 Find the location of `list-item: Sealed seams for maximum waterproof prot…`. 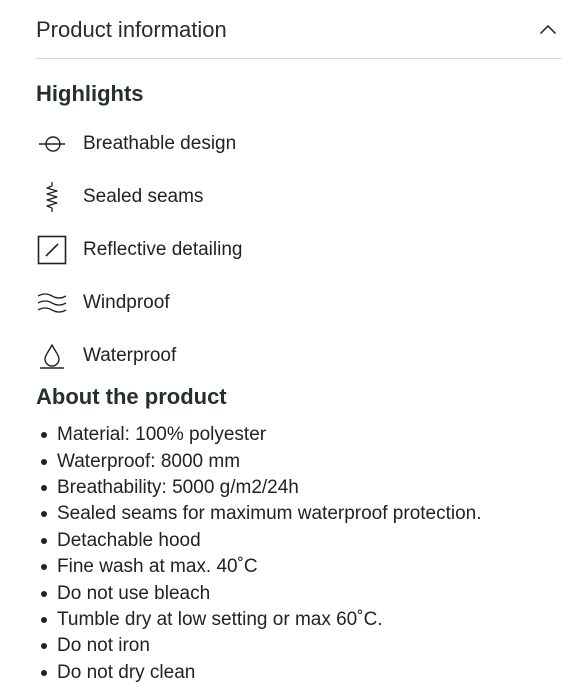

list-item: Sealed seams for maximum waterproof prot… is located at coordinates (301, 514).